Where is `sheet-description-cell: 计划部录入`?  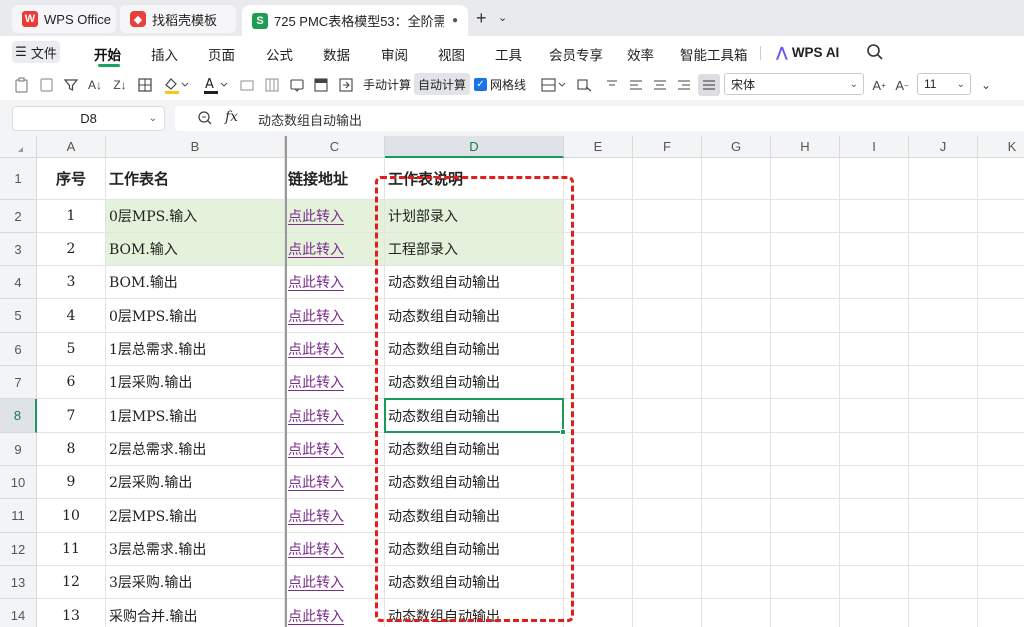 sheet-description-cell: 计划部录入 is located at coordinates (474, 216).